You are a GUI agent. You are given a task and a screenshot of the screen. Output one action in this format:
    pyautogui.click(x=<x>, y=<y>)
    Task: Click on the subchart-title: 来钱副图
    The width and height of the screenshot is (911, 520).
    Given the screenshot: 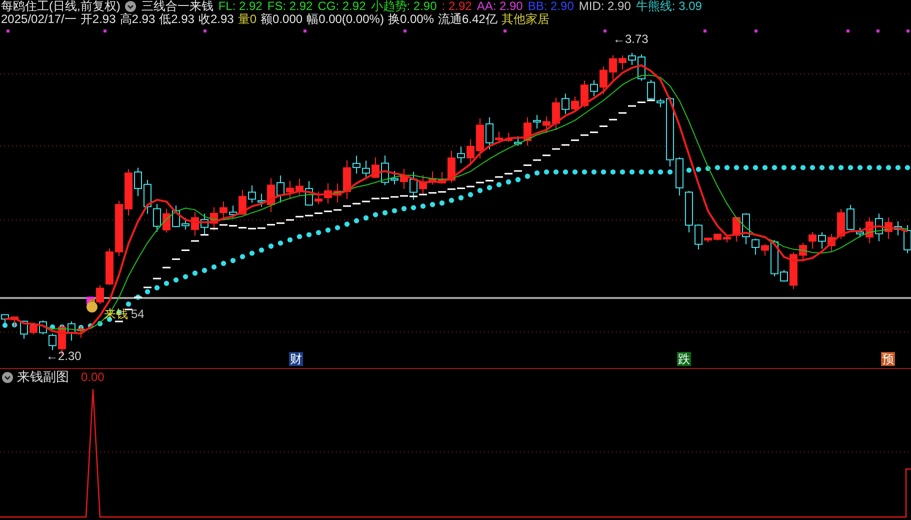 What is the action you would take?
    pyautogui.click(x=43, y=377)
    